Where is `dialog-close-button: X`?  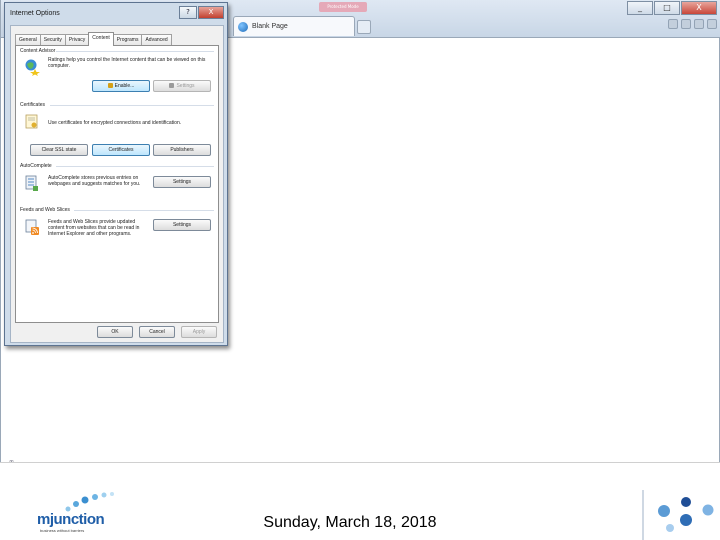
dialog-close-button: X is located at coordinates (211, 12).